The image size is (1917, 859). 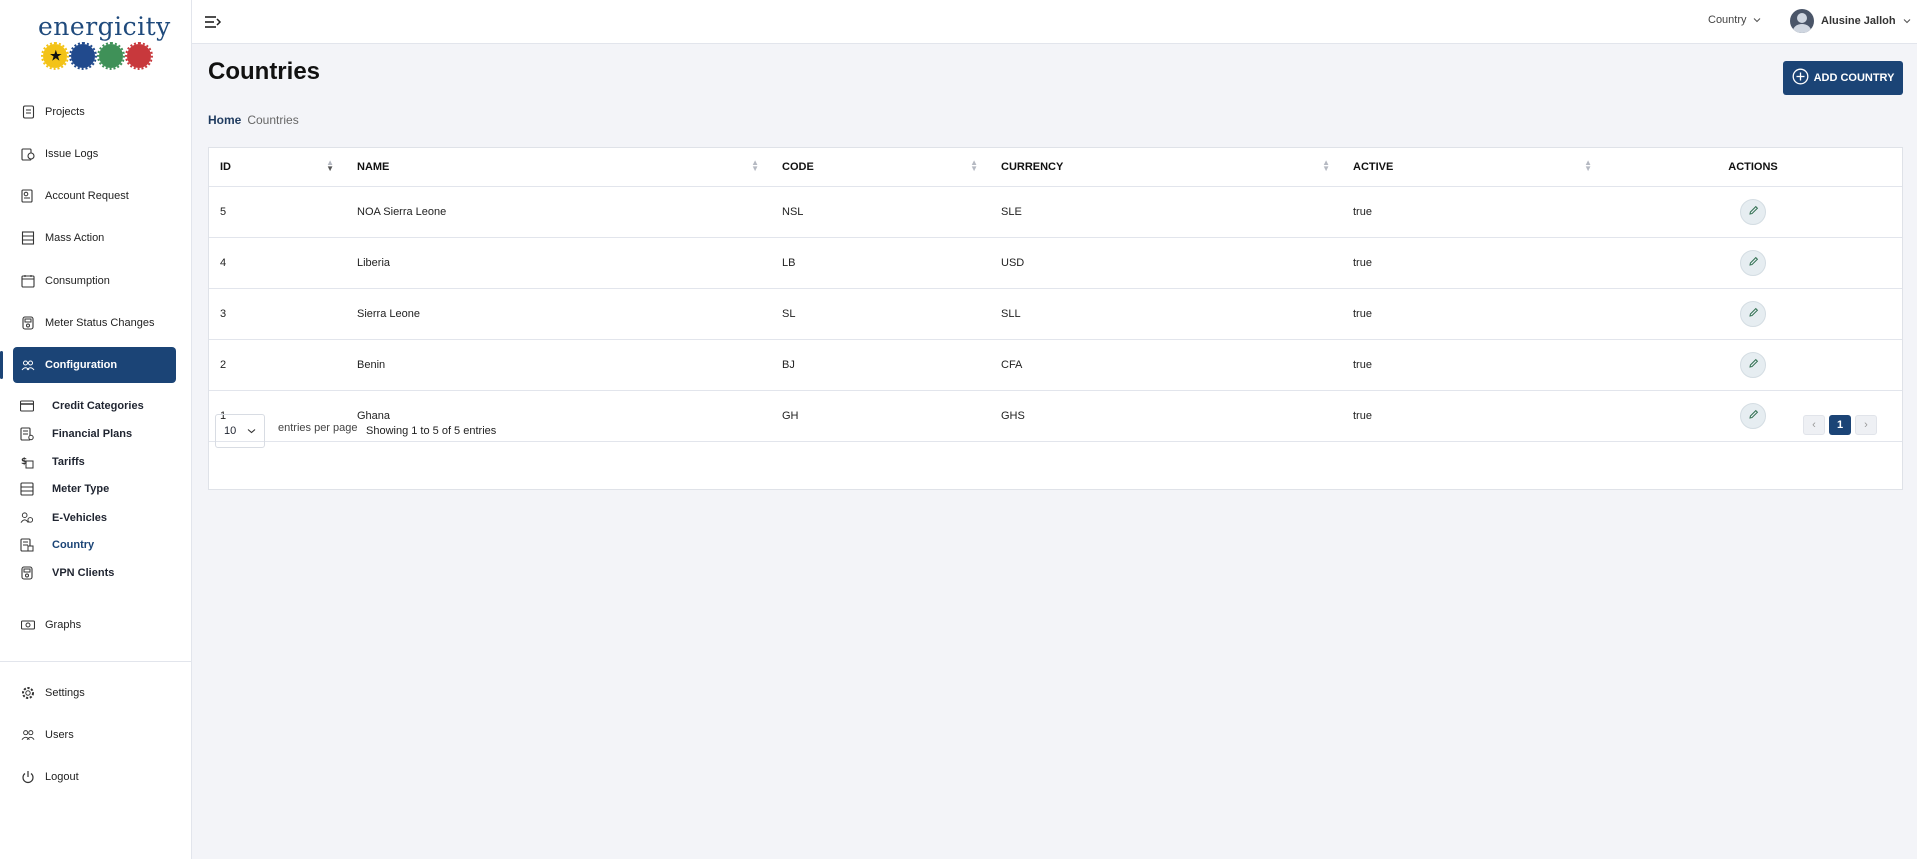 I want to click on sidebar-subitem-label: Financial Plans, so click(x=92, y=434).